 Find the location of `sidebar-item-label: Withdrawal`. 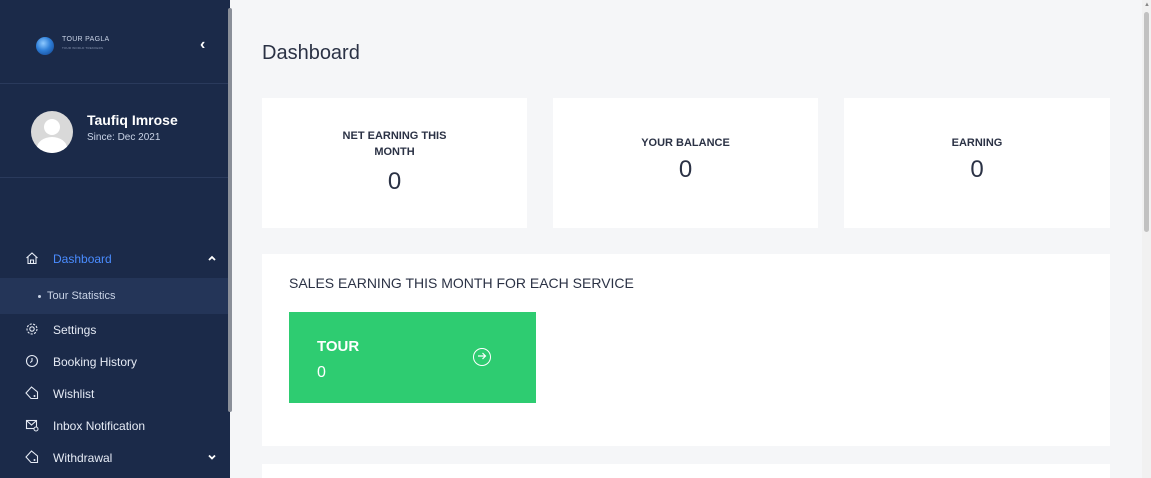

sidebar-item-label: Withdrawal is located at coordinates (83, 458).